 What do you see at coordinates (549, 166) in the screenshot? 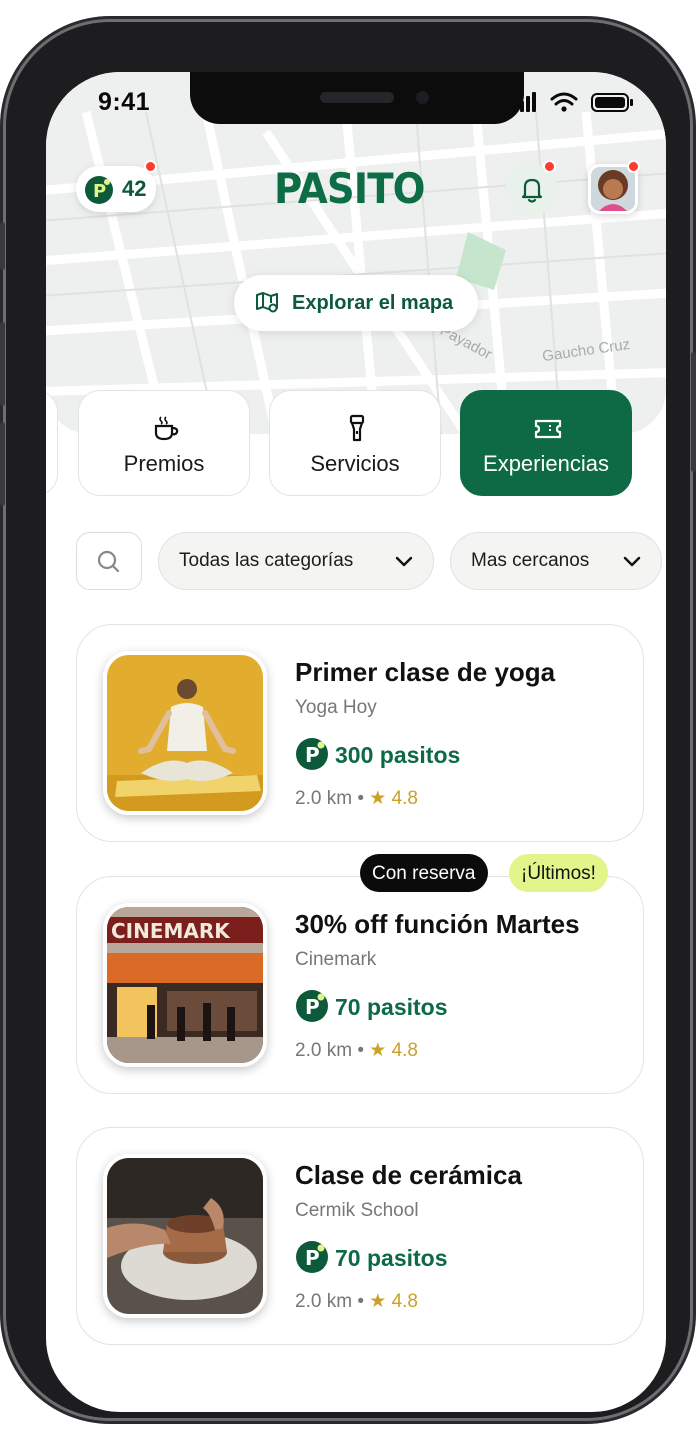
I see `notification-dot` at bounding box center [549, 166].